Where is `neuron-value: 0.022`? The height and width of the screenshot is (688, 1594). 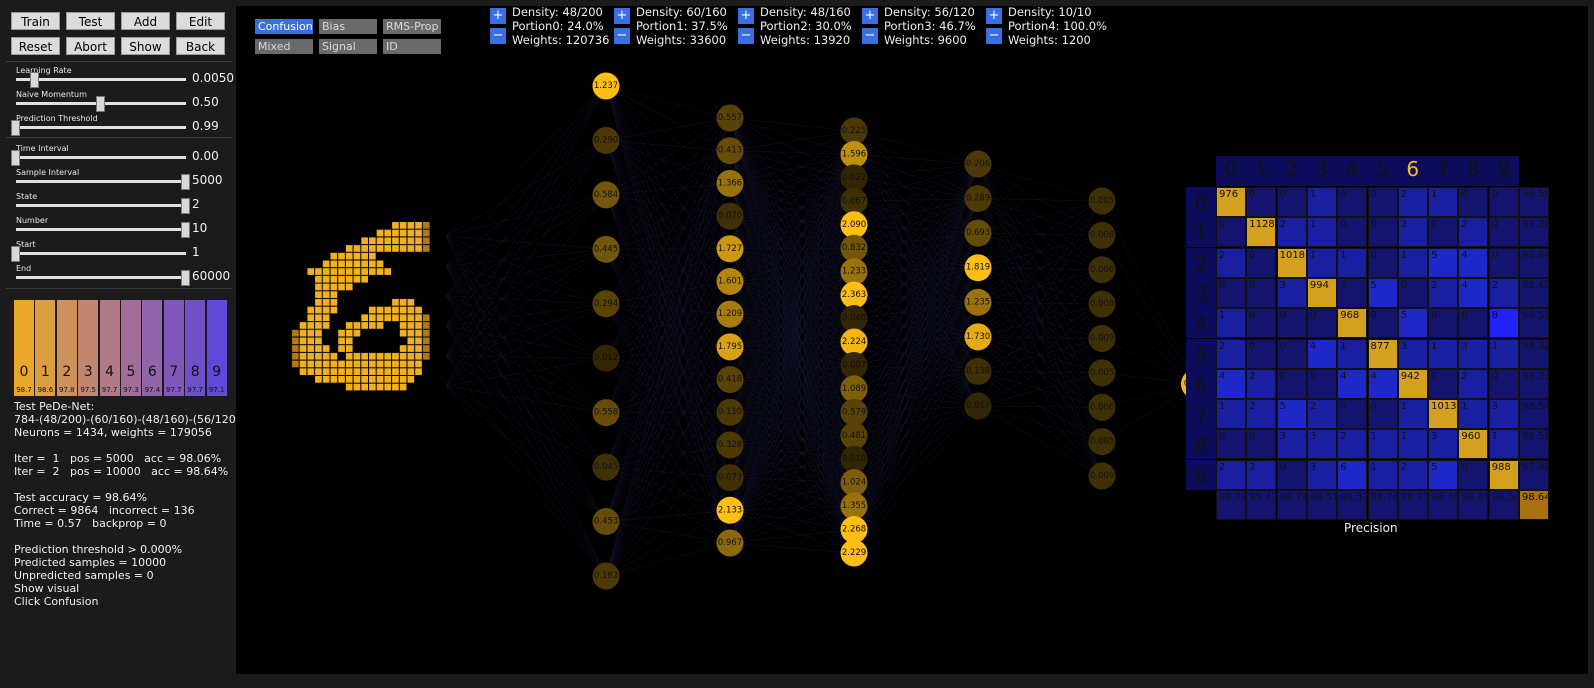 neuron-value: 0.022 is located at coordinates (854, 178).